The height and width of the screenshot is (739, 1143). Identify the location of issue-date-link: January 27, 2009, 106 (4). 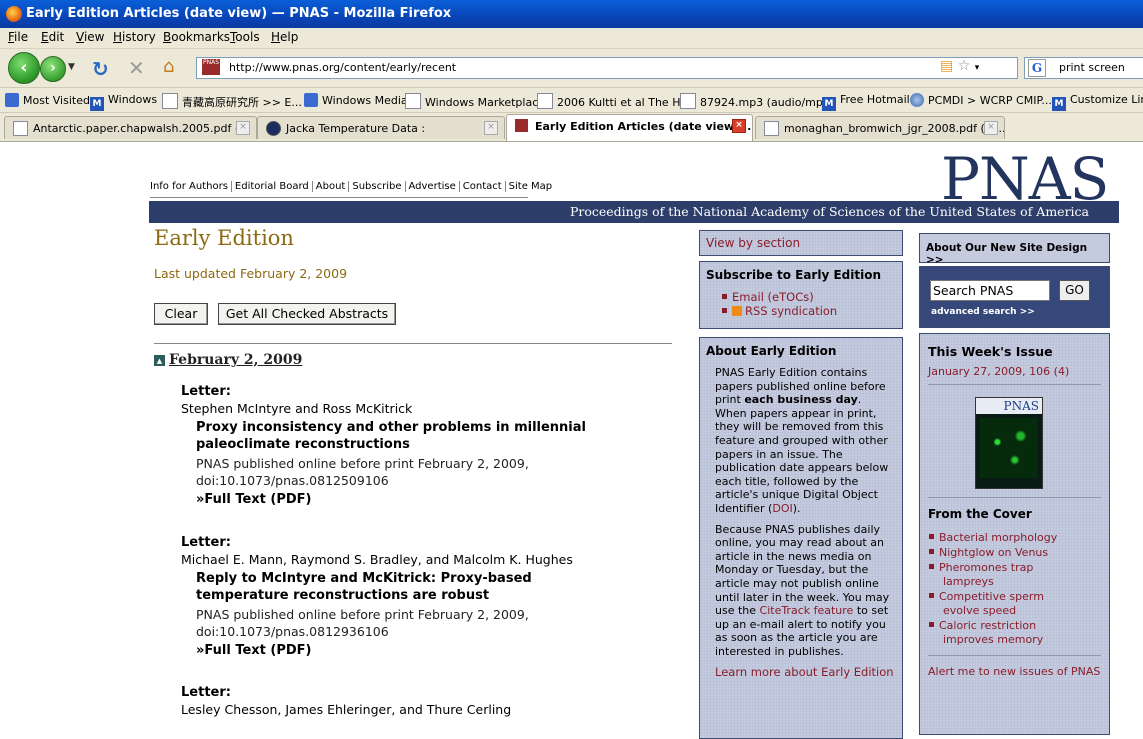
(1014, 371).